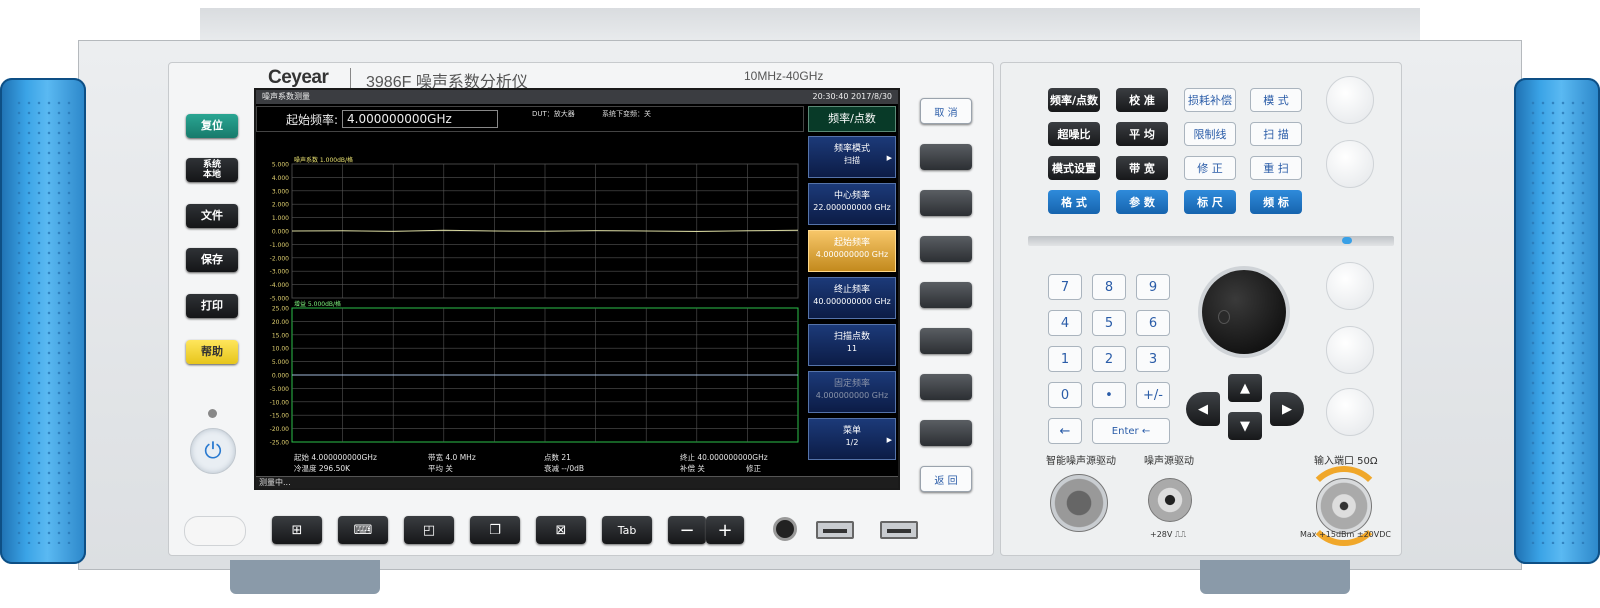  Describe the element at coordinates (1245, 408) in the screenshot. I see `arrow-pad: ▲ ▼ ◀ ▶` at that location.